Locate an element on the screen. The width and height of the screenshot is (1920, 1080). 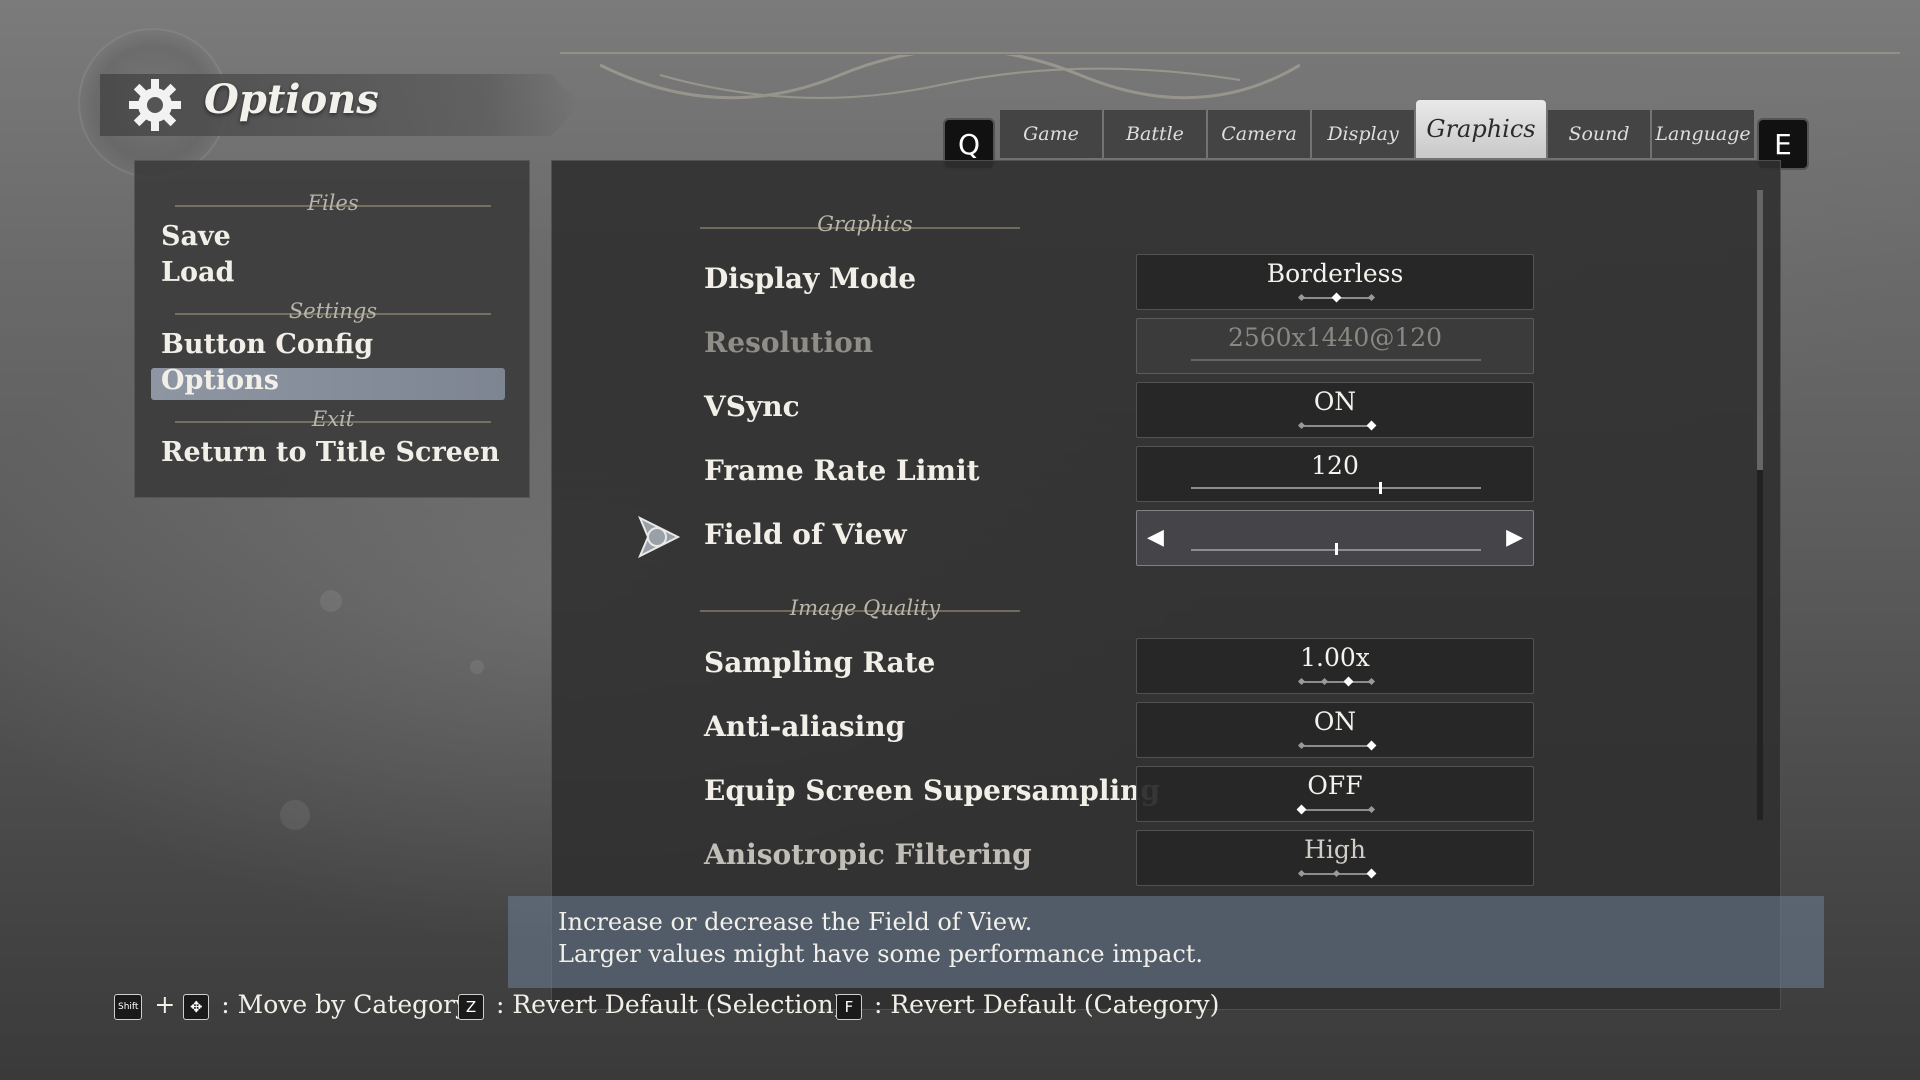
setting-label-sampling-rate: Sampling Rate is located at coordinates (820, 662).